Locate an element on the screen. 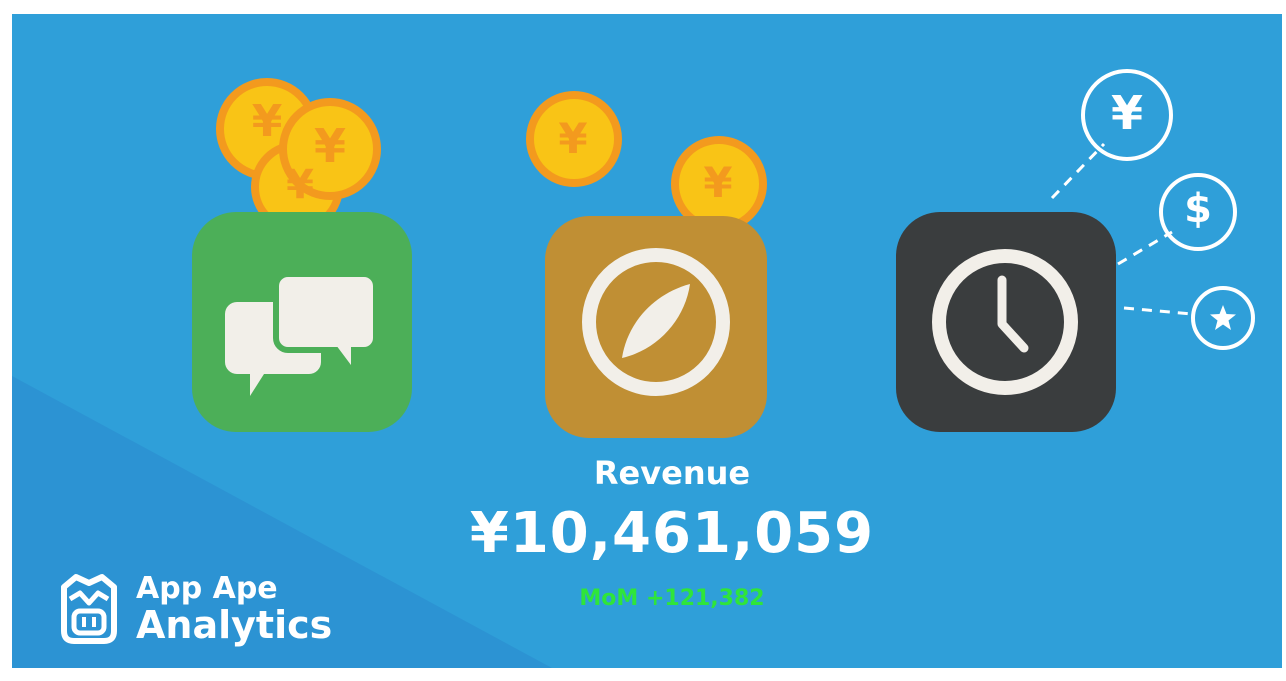  brand-logo: App Ape Analytics is located at coordinates (194, 609).